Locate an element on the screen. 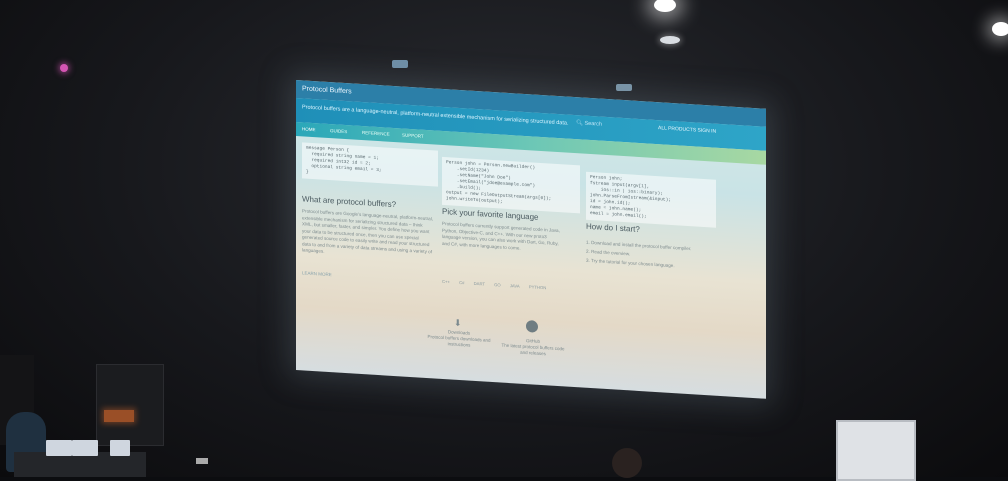  window-title: Protocol Buffers is located at coordinates (327, 90).